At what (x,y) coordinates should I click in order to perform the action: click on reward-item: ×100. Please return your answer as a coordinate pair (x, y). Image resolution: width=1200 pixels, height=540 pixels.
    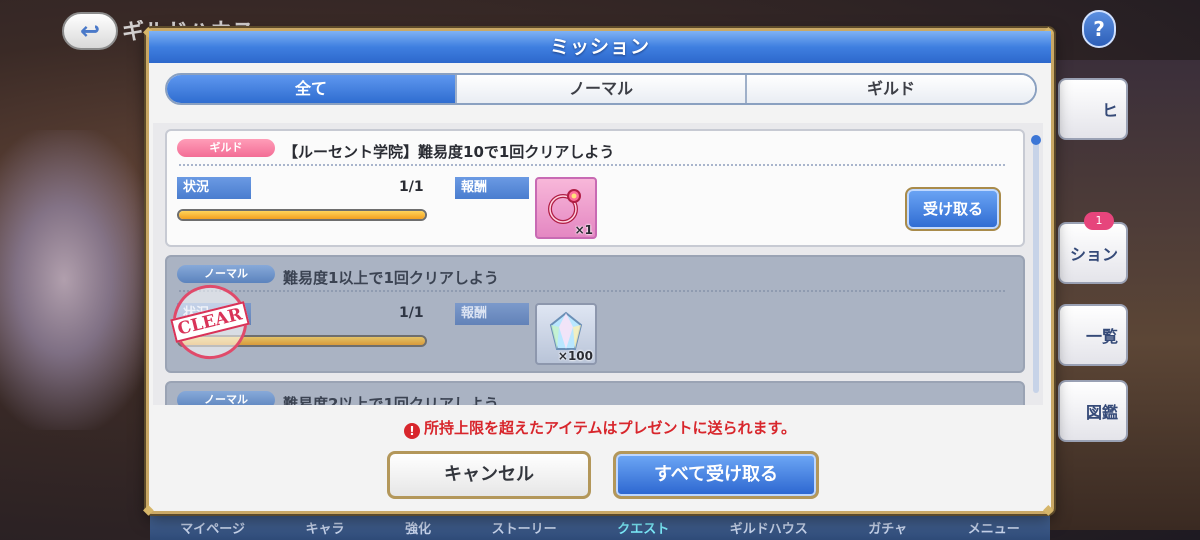
    Looking at the image, I should click on (566, 334).